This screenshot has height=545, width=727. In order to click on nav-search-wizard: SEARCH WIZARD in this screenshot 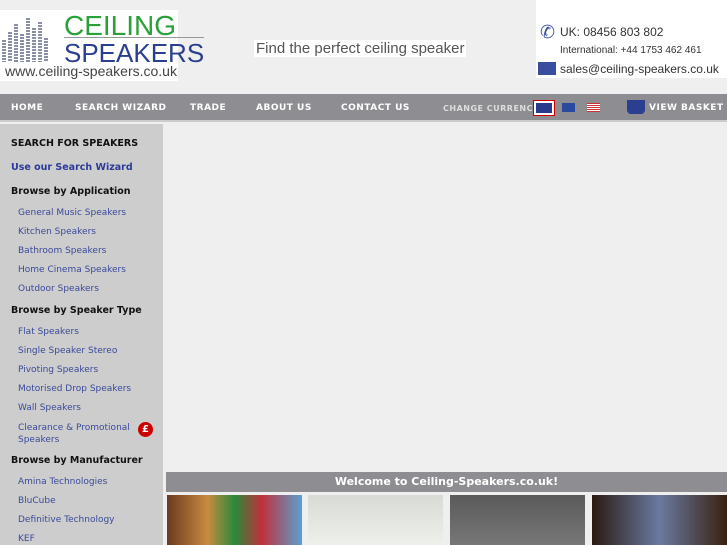, I will do `click(120, 108)`.